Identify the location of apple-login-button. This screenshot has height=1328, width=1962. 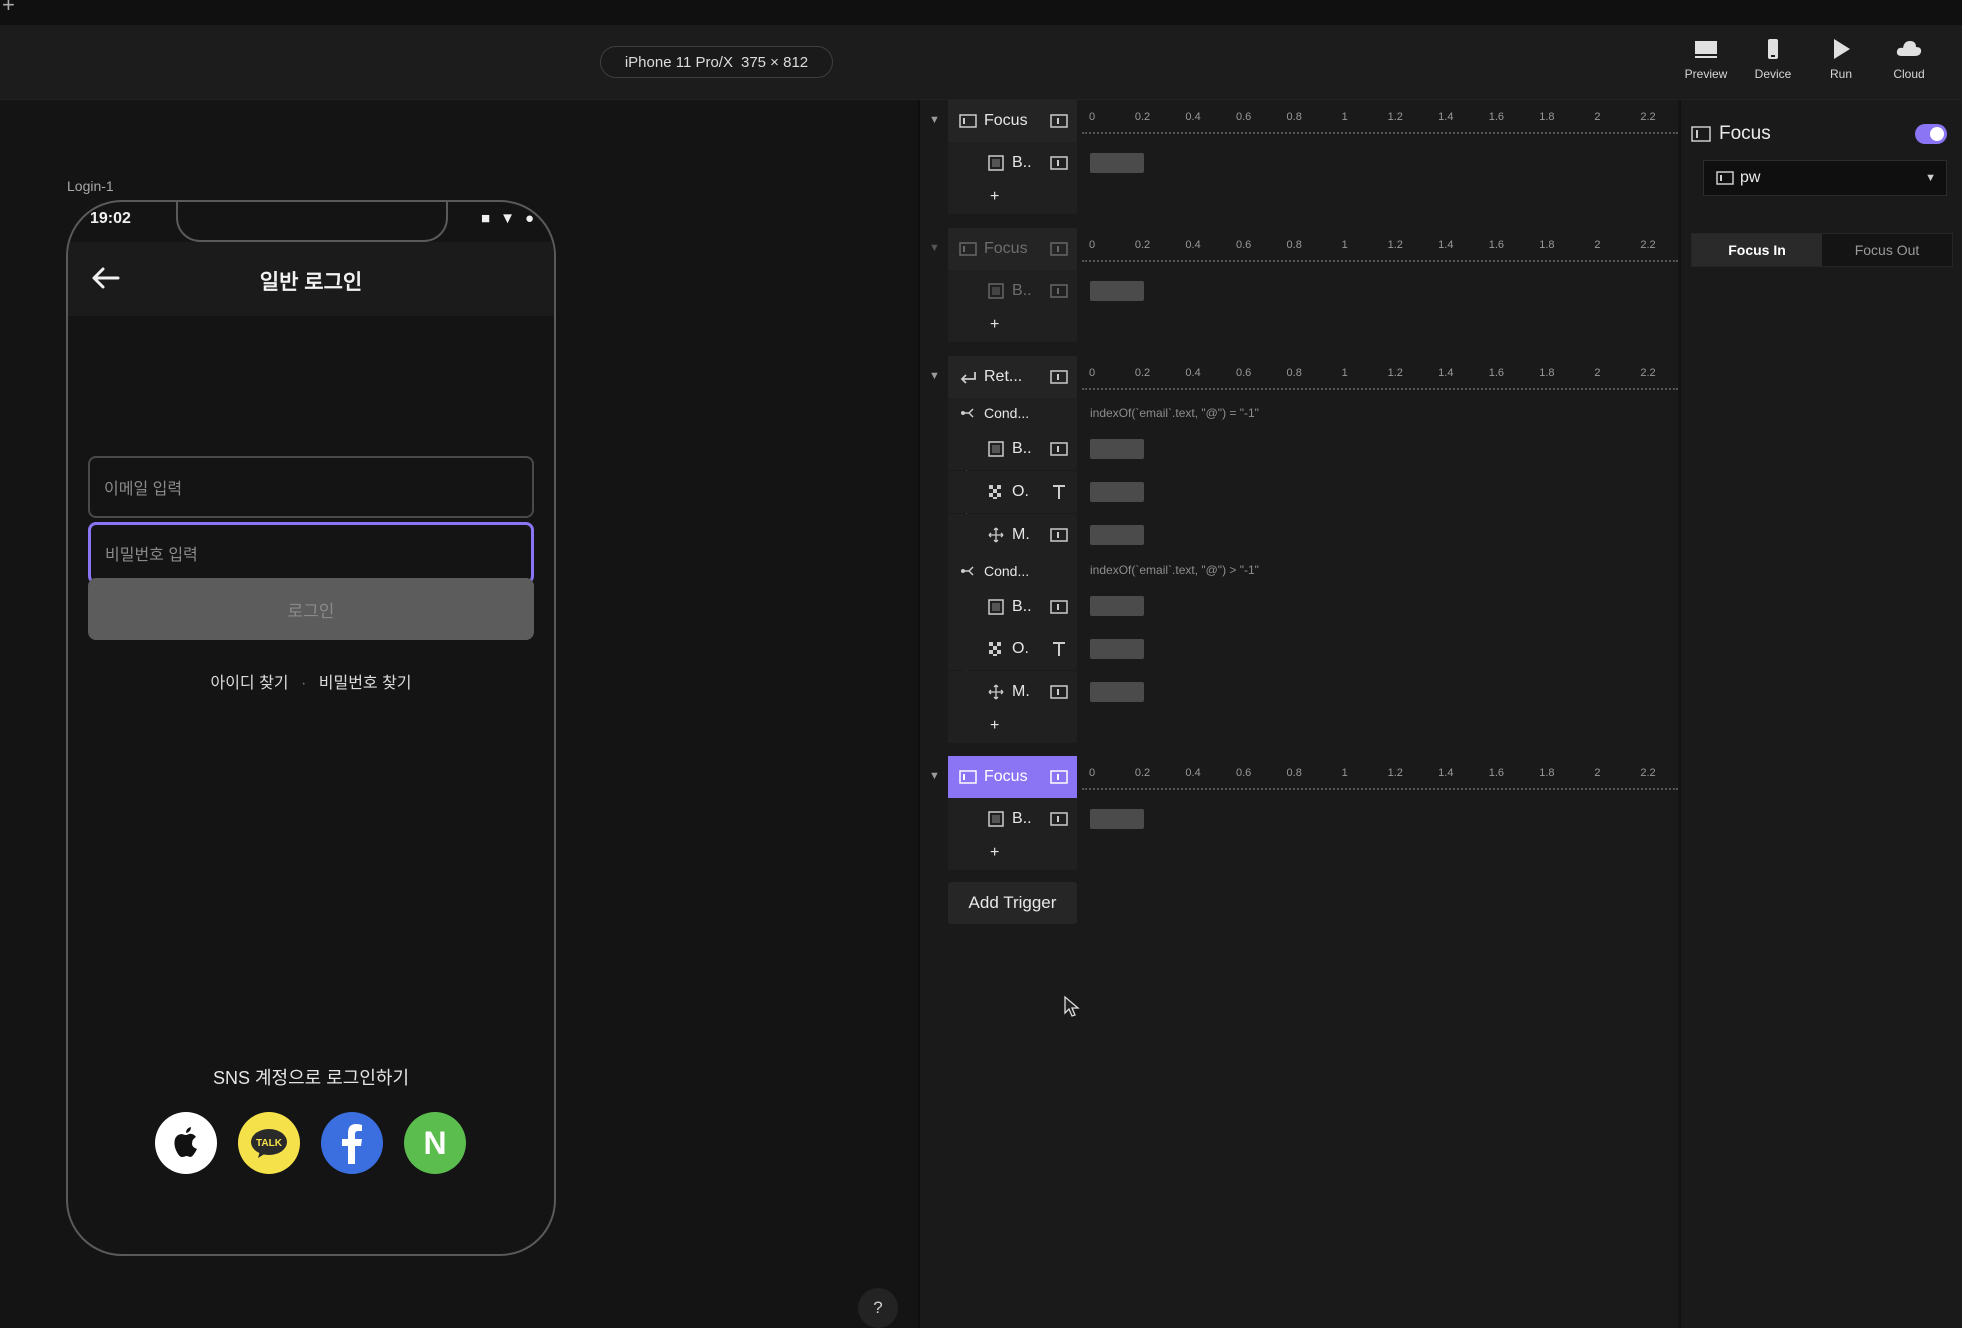
(186, 1143).